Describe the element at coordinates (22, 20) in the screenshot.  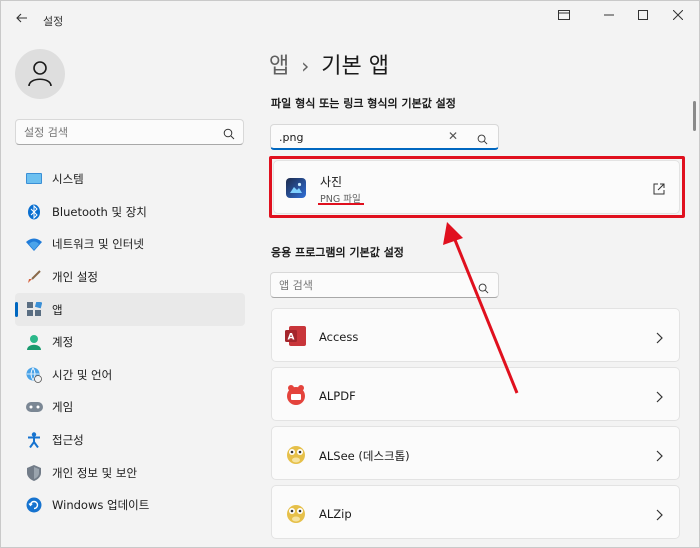
I see `back-arrow-icon` at that location.